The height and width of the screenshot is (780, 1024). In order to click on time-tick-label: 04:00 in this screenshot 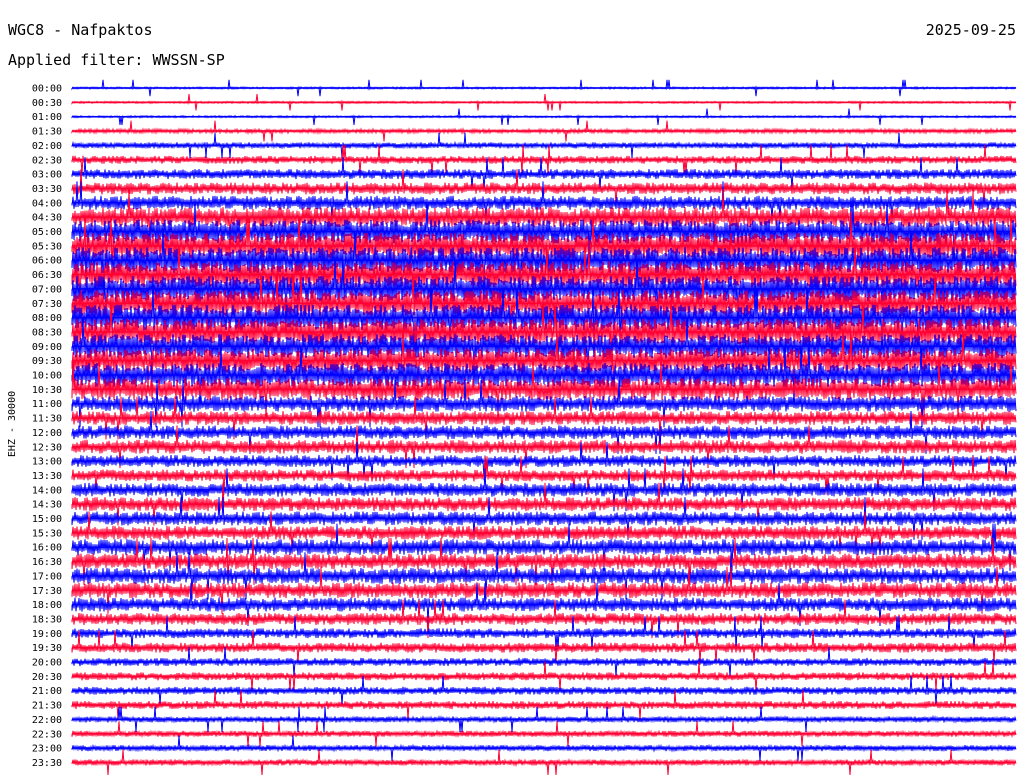, I will do `click(47, 203)`.